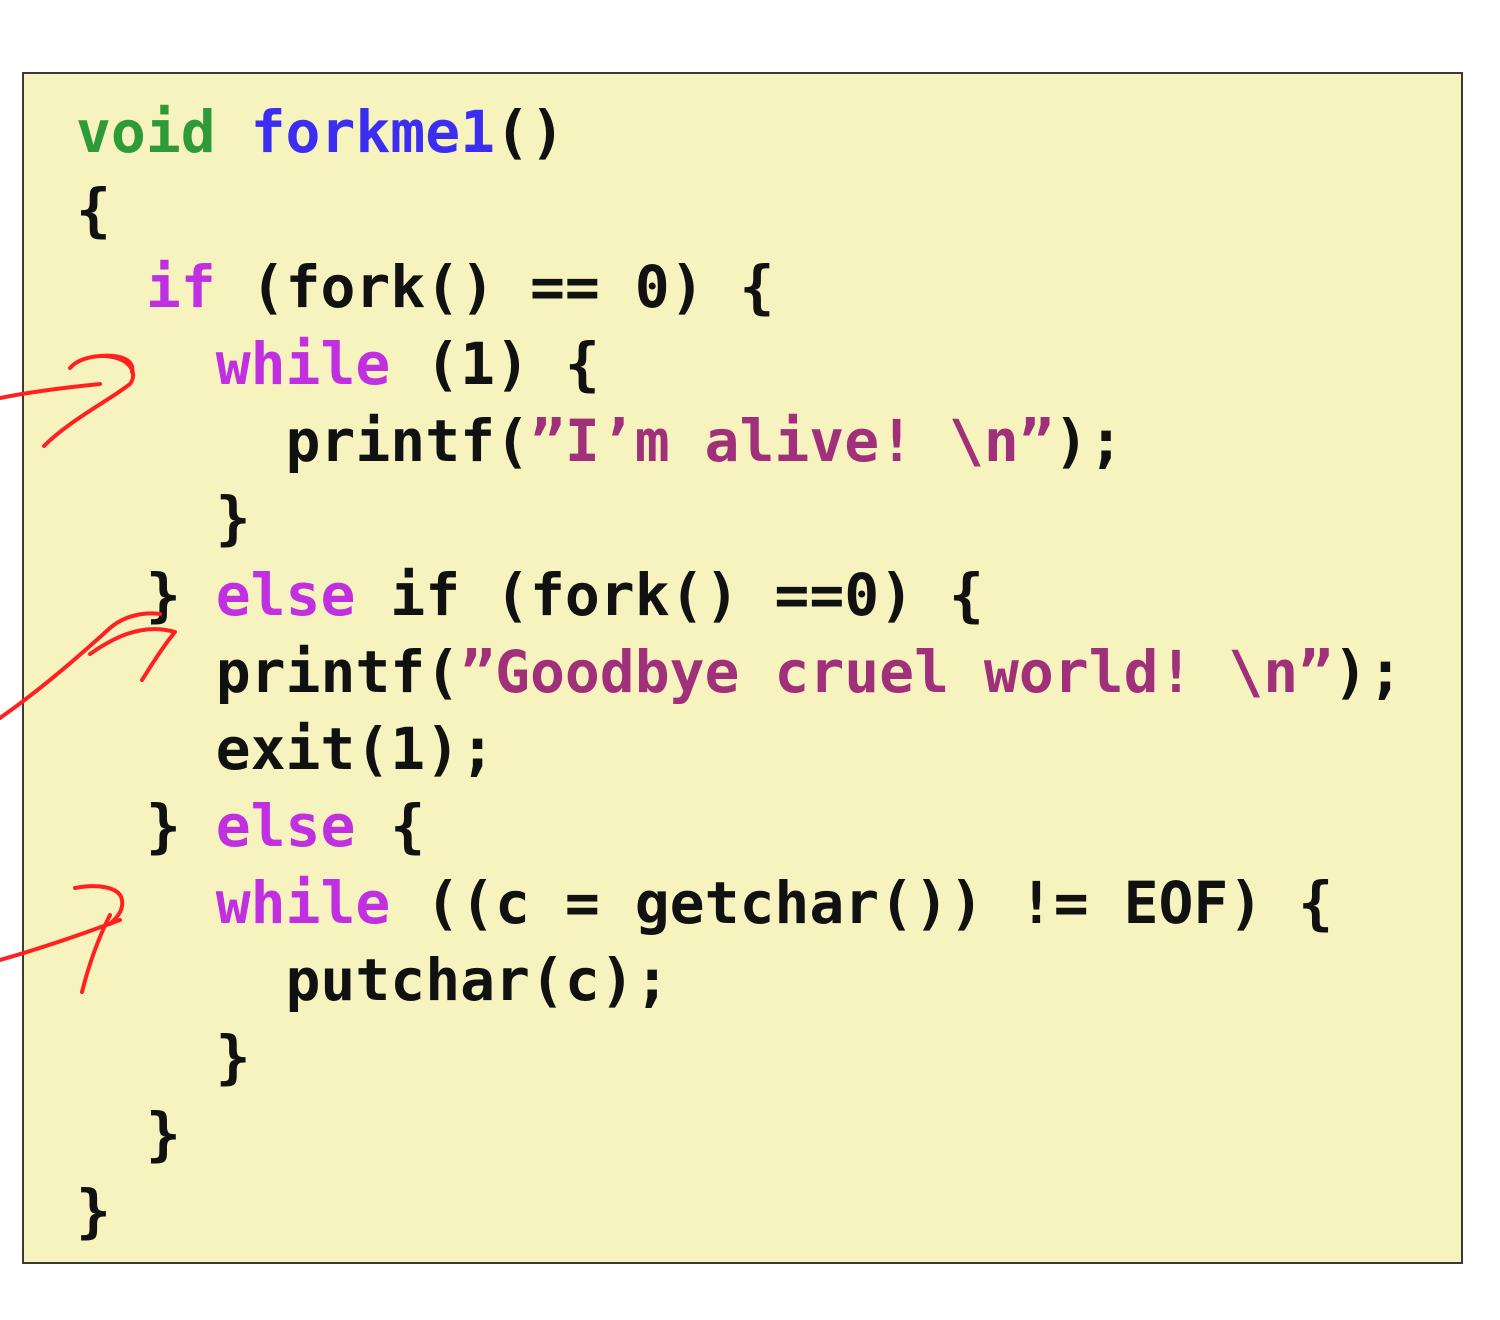 The height and width of the screenshot is (1320, 1500). I want to click on code-line-printf-goodbye: printf(”Goodbye cruel world! \n”);, so click(739, 672).